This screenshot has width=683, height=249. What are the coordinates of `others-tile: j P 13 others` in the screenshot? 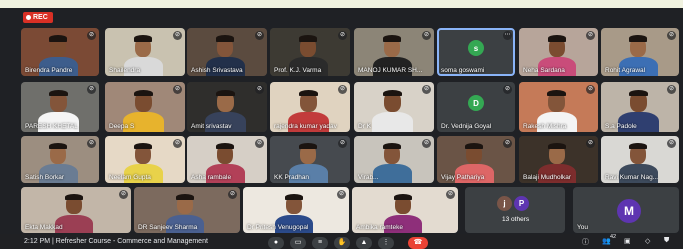 It's located at (515, 210).